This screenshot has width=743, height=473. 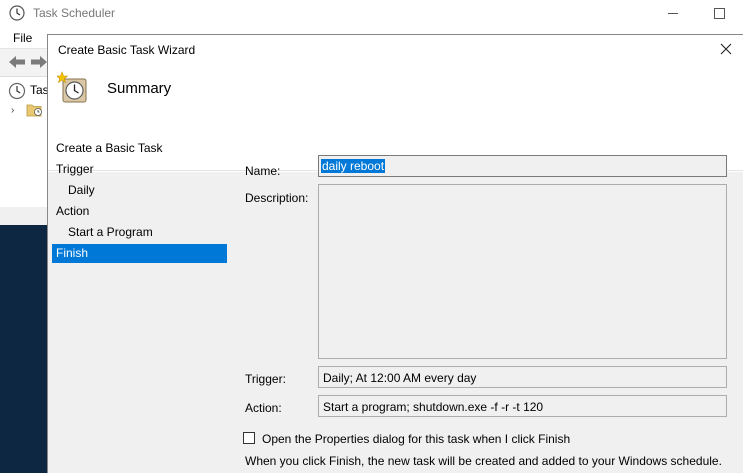 What do you see at coordinates (35, 111) in the screenshot?
I see `folder-clock-icon` at bounding box center [35, 111].